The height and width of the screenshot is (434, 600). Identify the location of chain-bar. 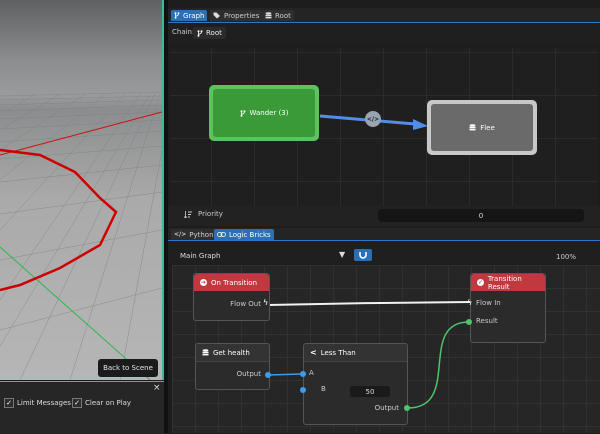
(384, 34).